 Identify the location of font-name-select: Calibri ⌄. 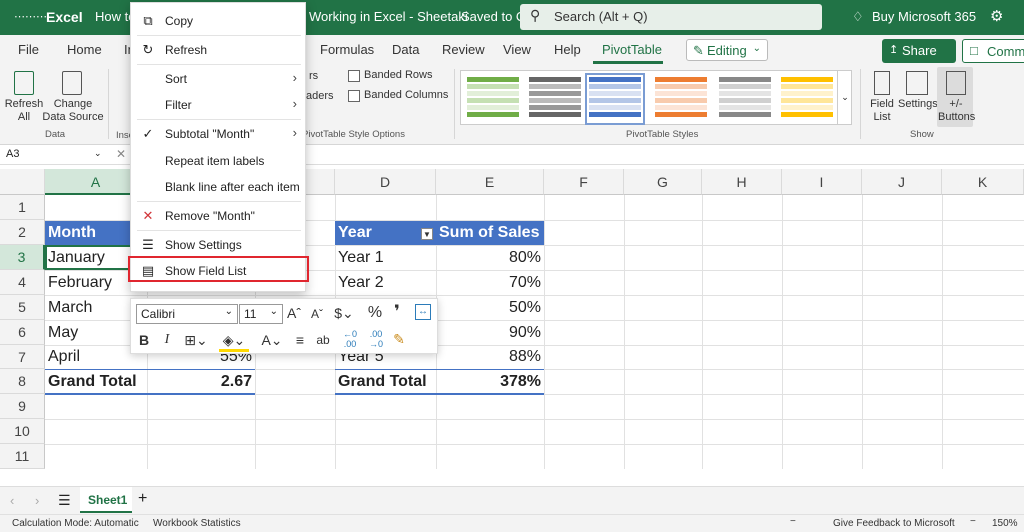
(187, 314).